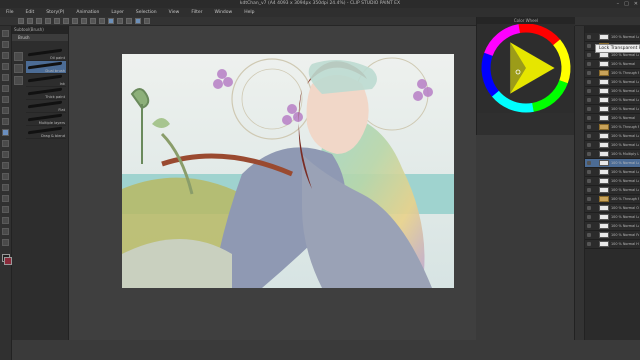 This screenshot has height=360, width=640. Describe the element at coordinates (223, 12) in the screenshot. I see `menu-item-window: Window` at that location.